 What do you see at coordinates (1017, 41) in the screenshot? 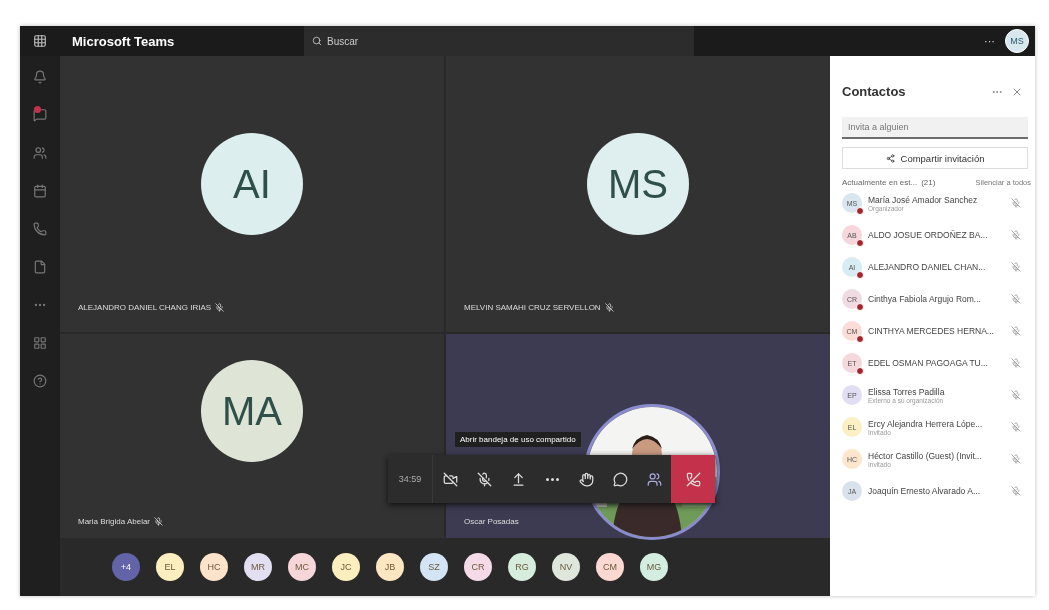
I see `user-avatar: MS` at bounding box center [1017, 41].